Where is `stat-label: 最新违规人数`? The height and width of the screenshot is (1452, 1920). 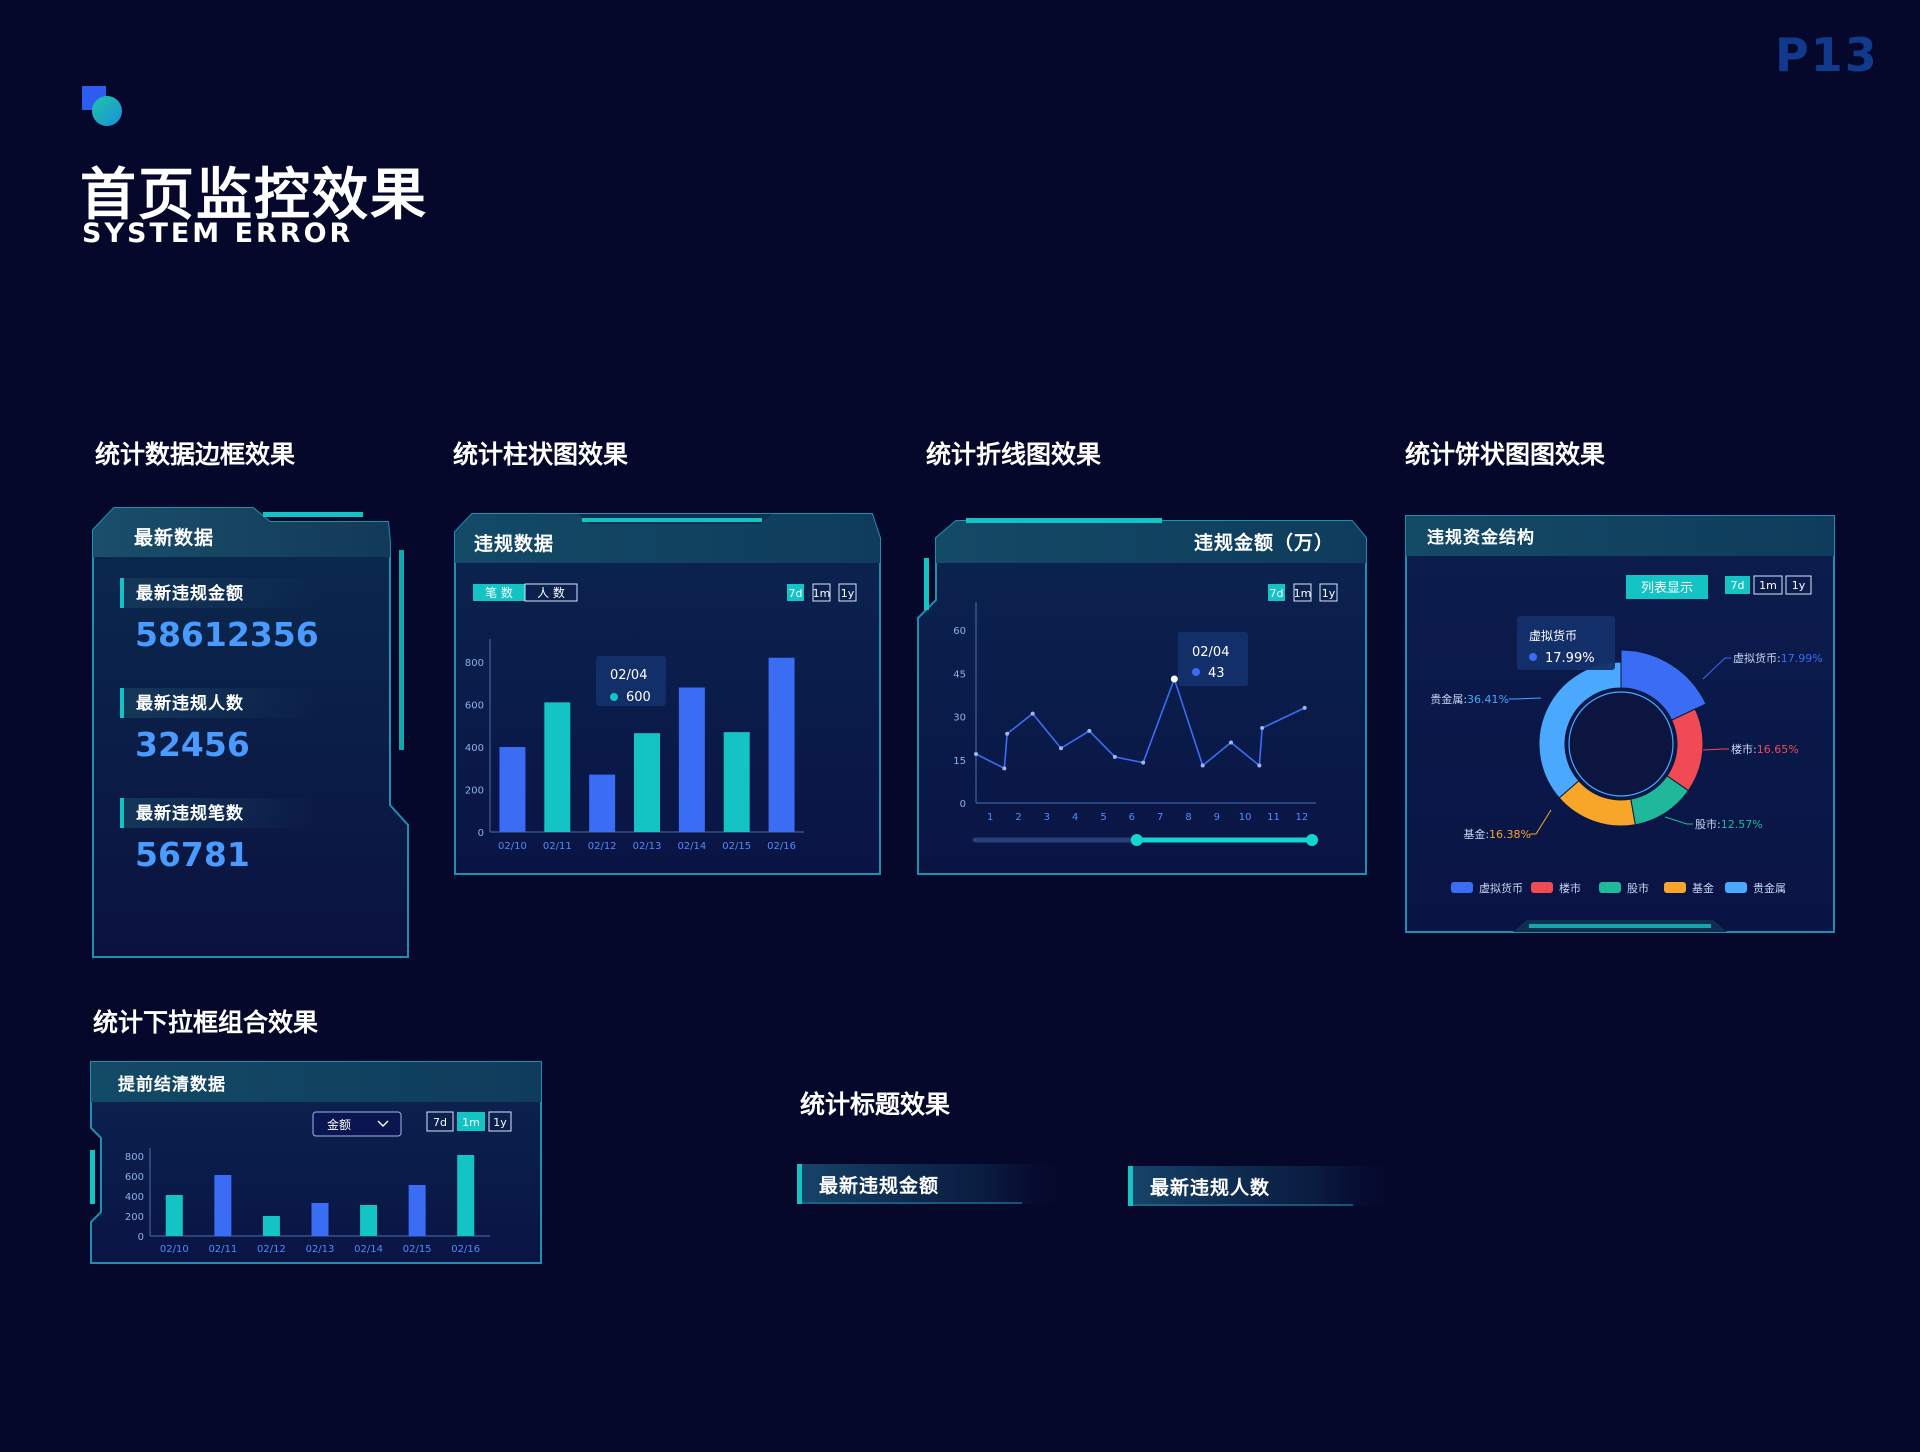 stat-label: 最新违规人数 is located at coordinates (190, 703).